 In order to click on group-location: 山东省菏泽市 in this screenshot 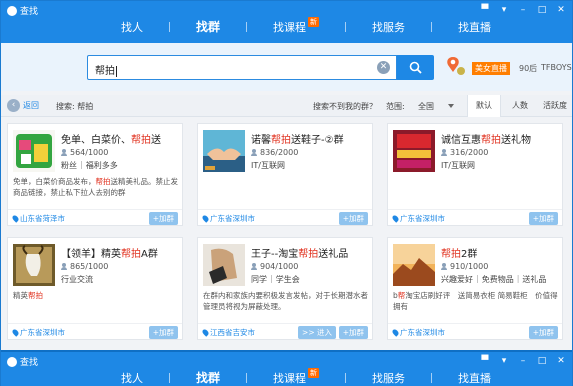, I will do `click(38, 218)`.